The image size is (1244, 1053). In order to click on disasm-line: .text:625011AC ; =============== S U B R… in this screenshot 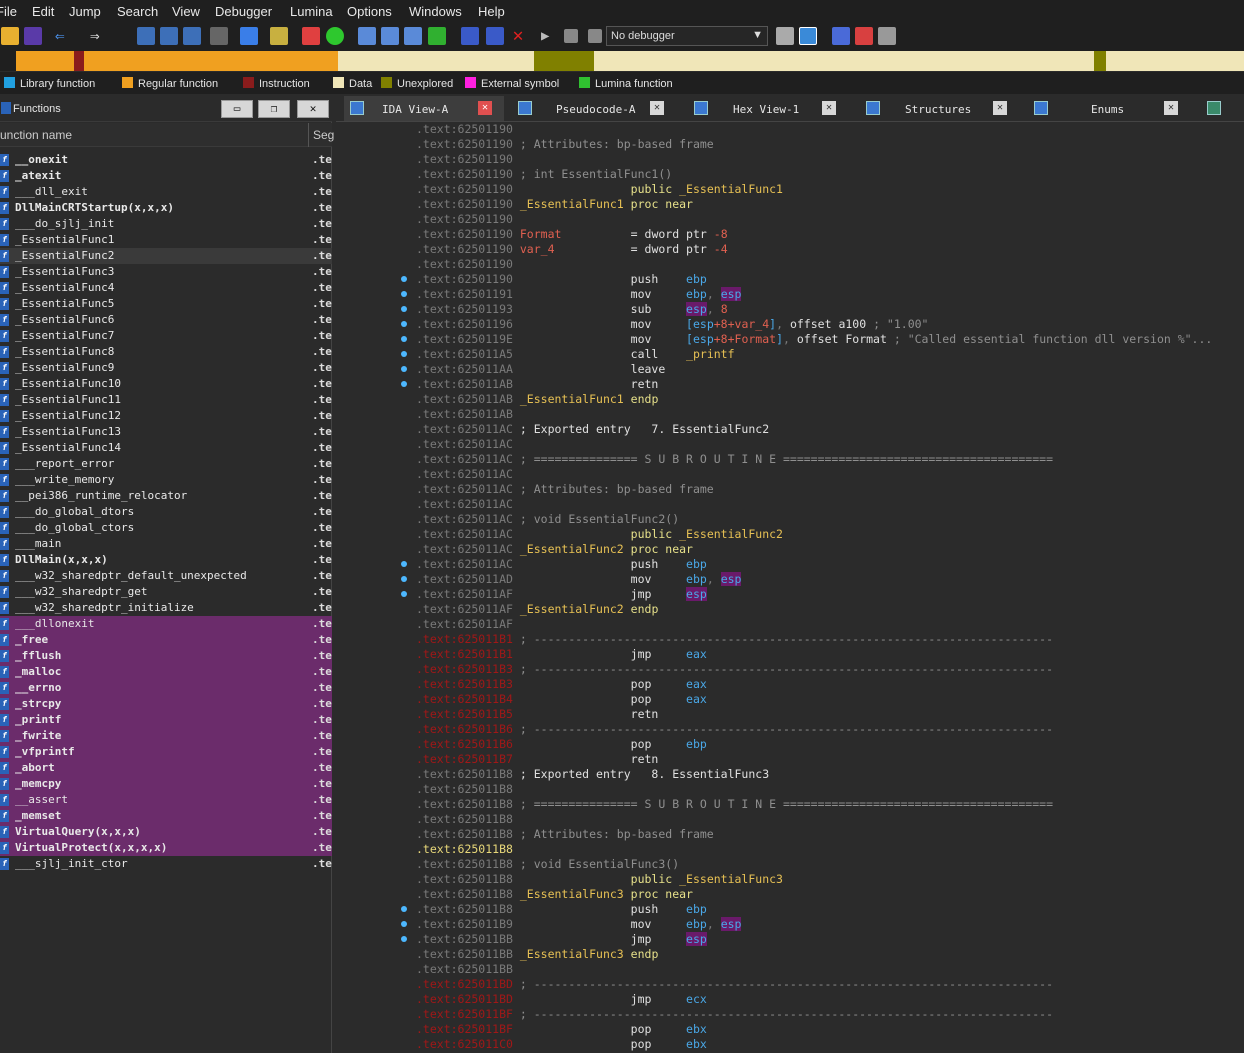, I will do `click(734, 459)`.